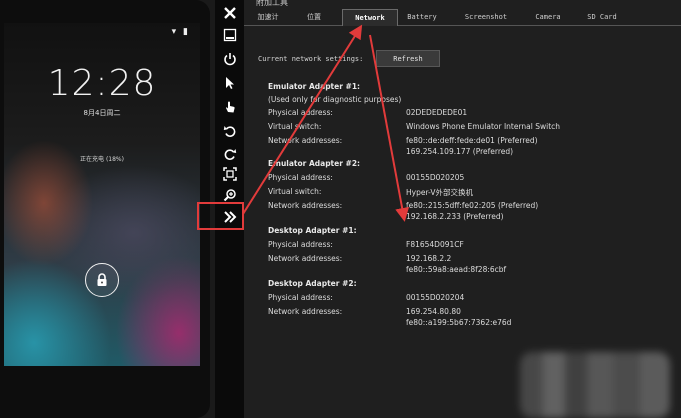  Describe the element at coordinates (456, 269) in the screenshot. I see `network-address-value: fe80::59a8:aead:8f28:6cbf` at that location.